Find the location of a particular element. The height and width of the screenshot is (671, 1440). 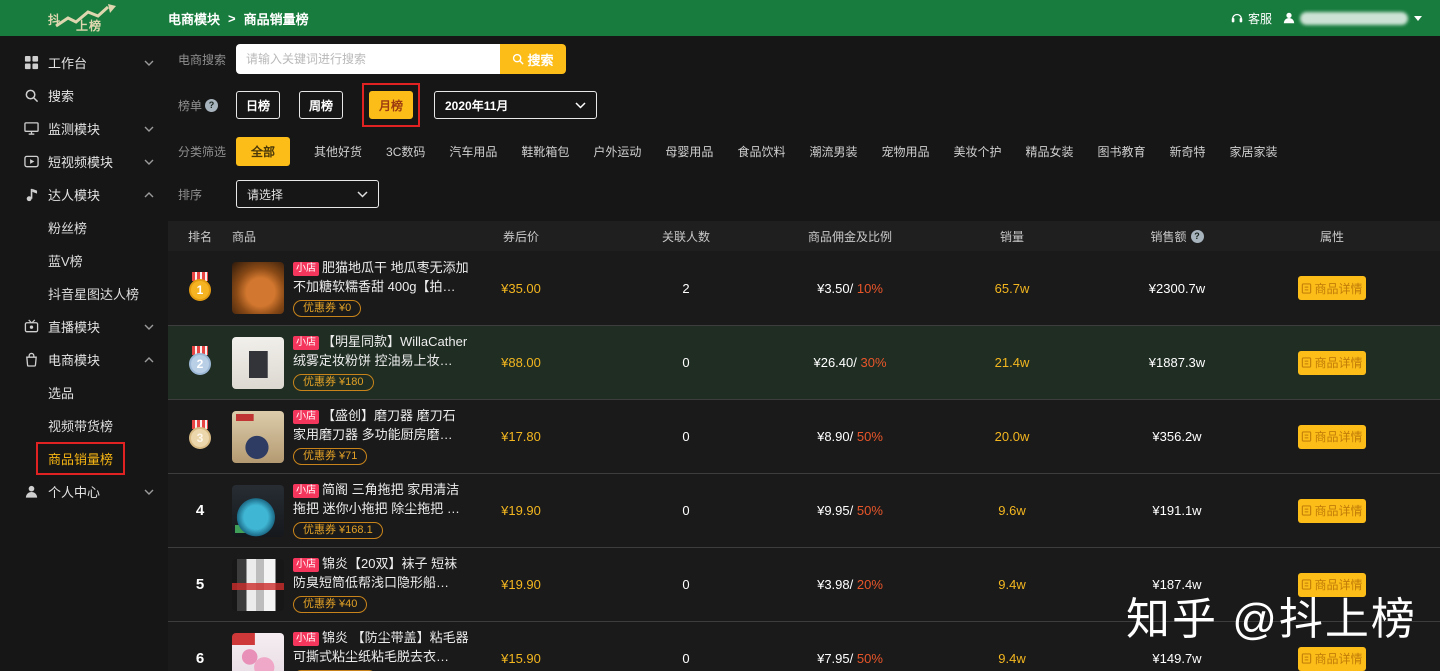

rank-medal-gold: 1 is located at coordinates (200, 288).